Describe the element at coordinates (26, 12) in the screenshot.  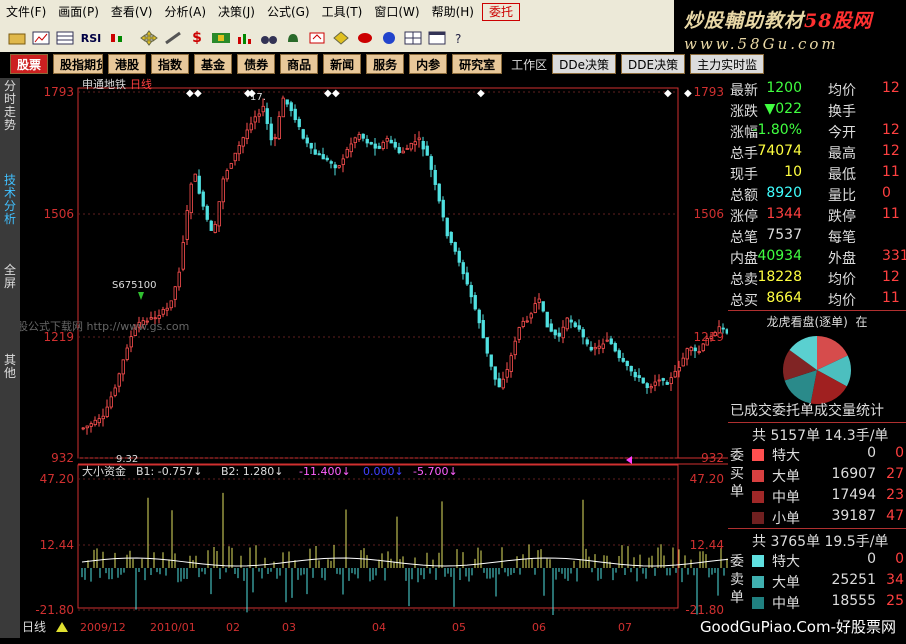
I see `menu-file: 文件(F)` at that location.